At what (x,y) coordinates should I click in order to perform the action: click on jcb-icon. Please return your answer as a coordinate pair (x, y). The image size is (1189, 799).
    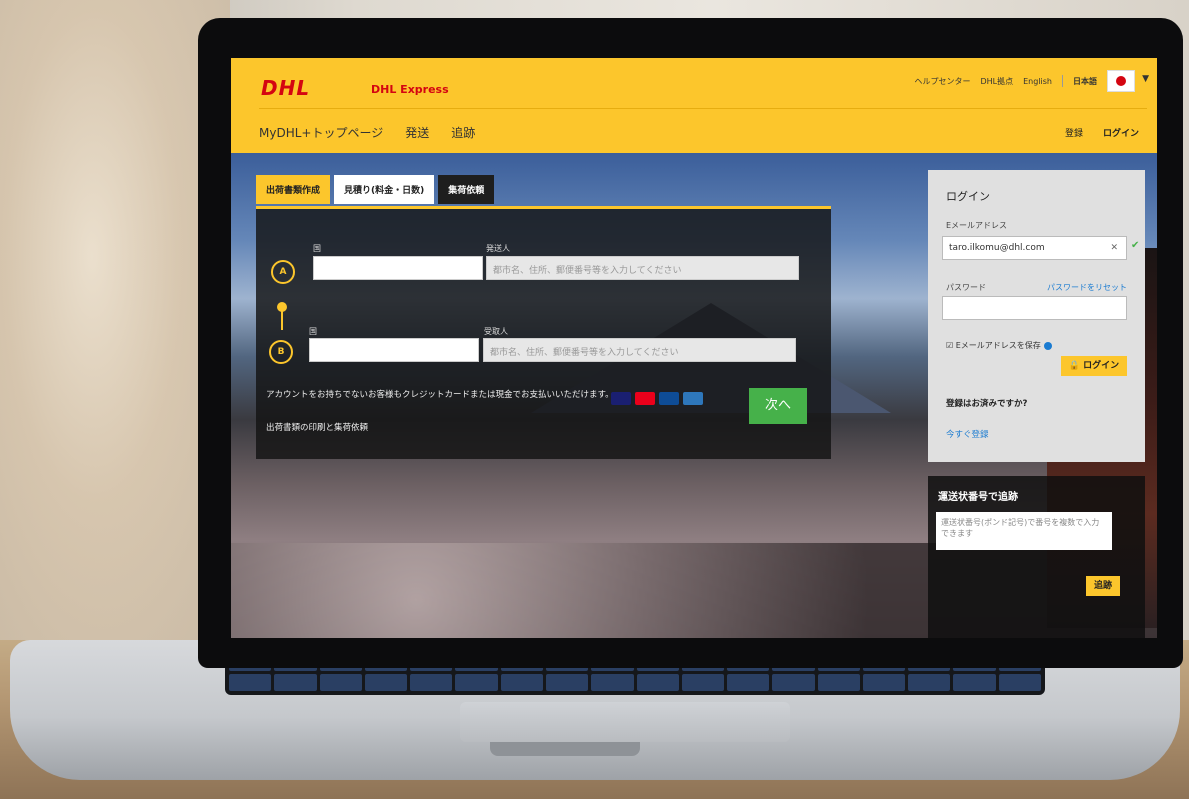
    Looking at the image, I should click on (669, 398).